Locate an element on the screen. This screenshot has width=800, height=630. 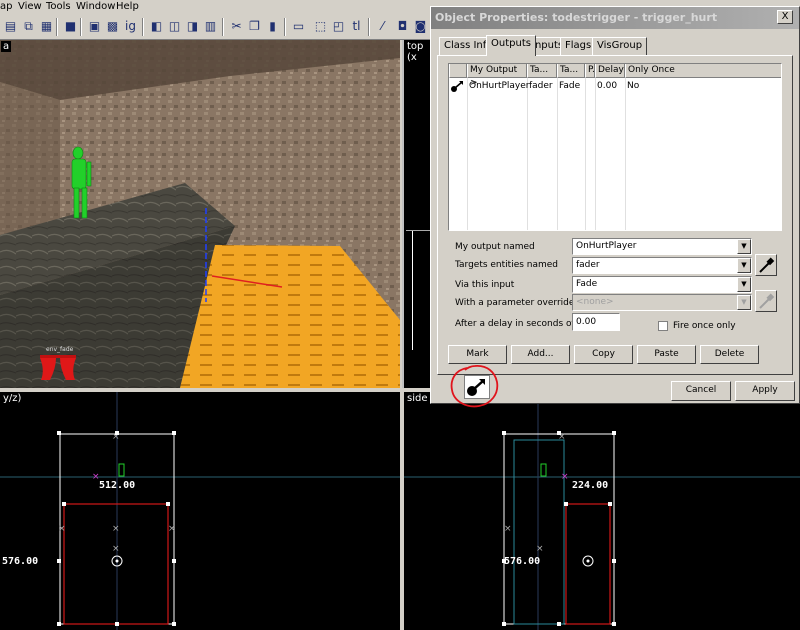
row-only-once: No is located at coordinates (633, 86).